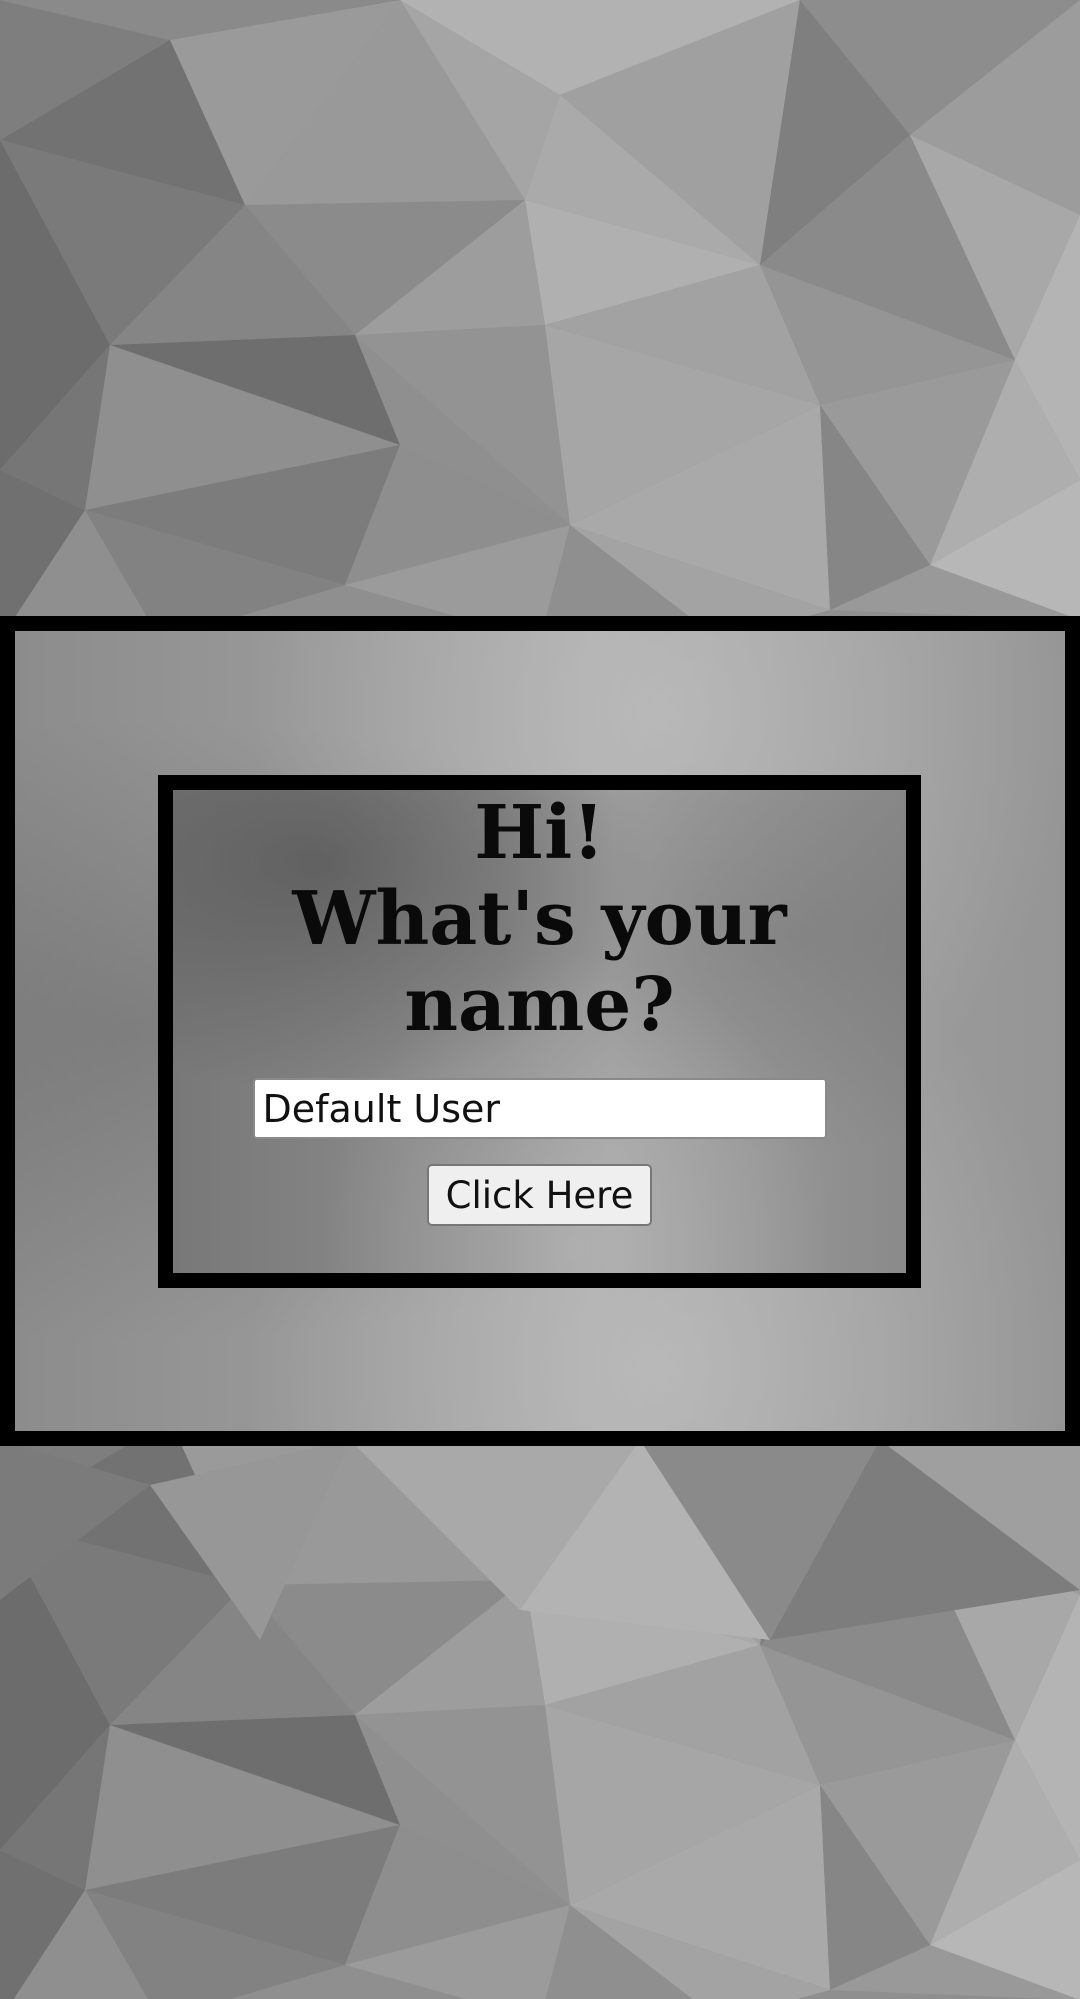  I want to click on greeting-heading: Hi! What's your name?, so click(539, 919).